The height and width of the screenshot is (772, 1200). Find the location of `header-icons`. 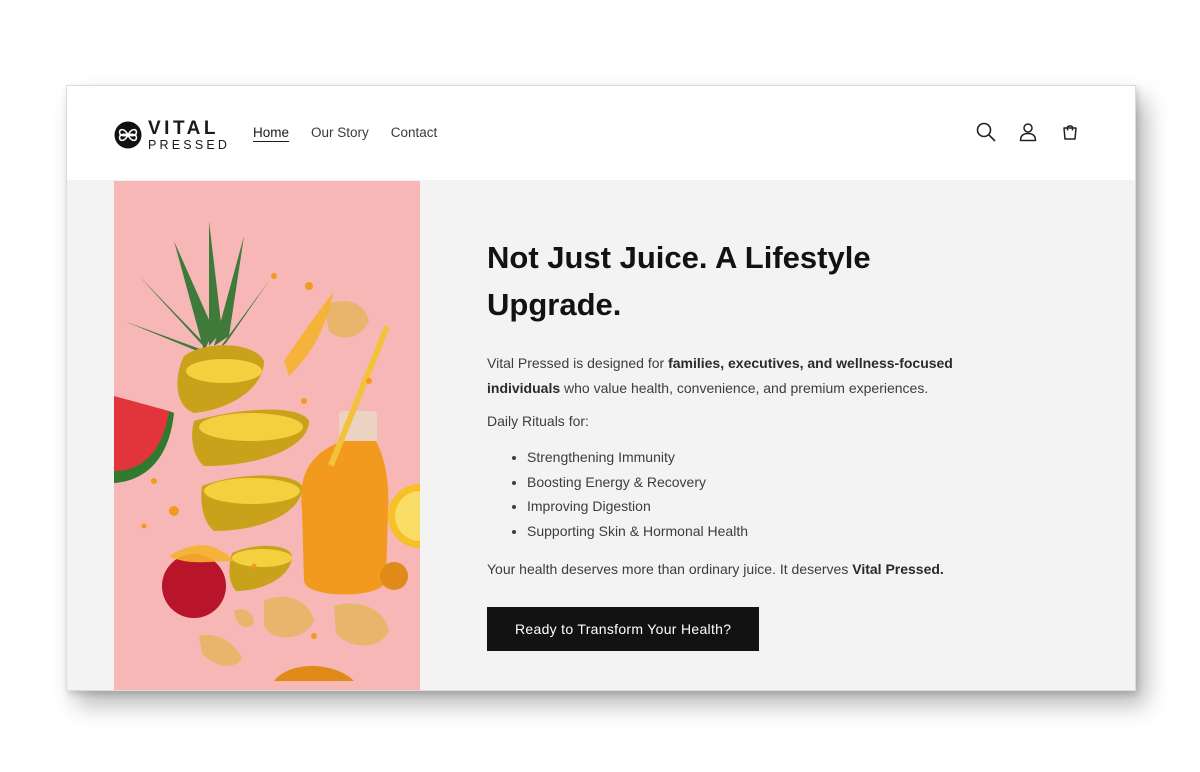

header-icons is located at coordinates (1028, 132).